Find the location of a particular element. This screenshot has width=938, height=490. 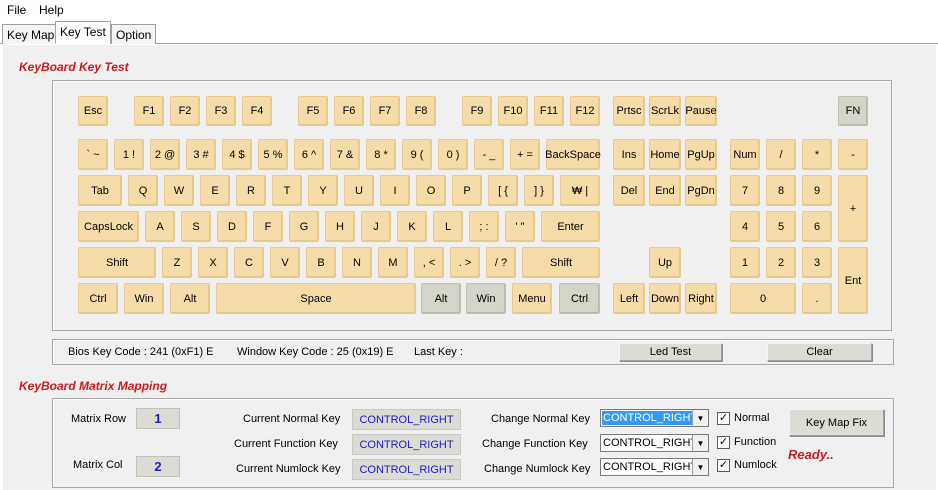

key-semicolon: ; : is located at coordinates (484, 226).